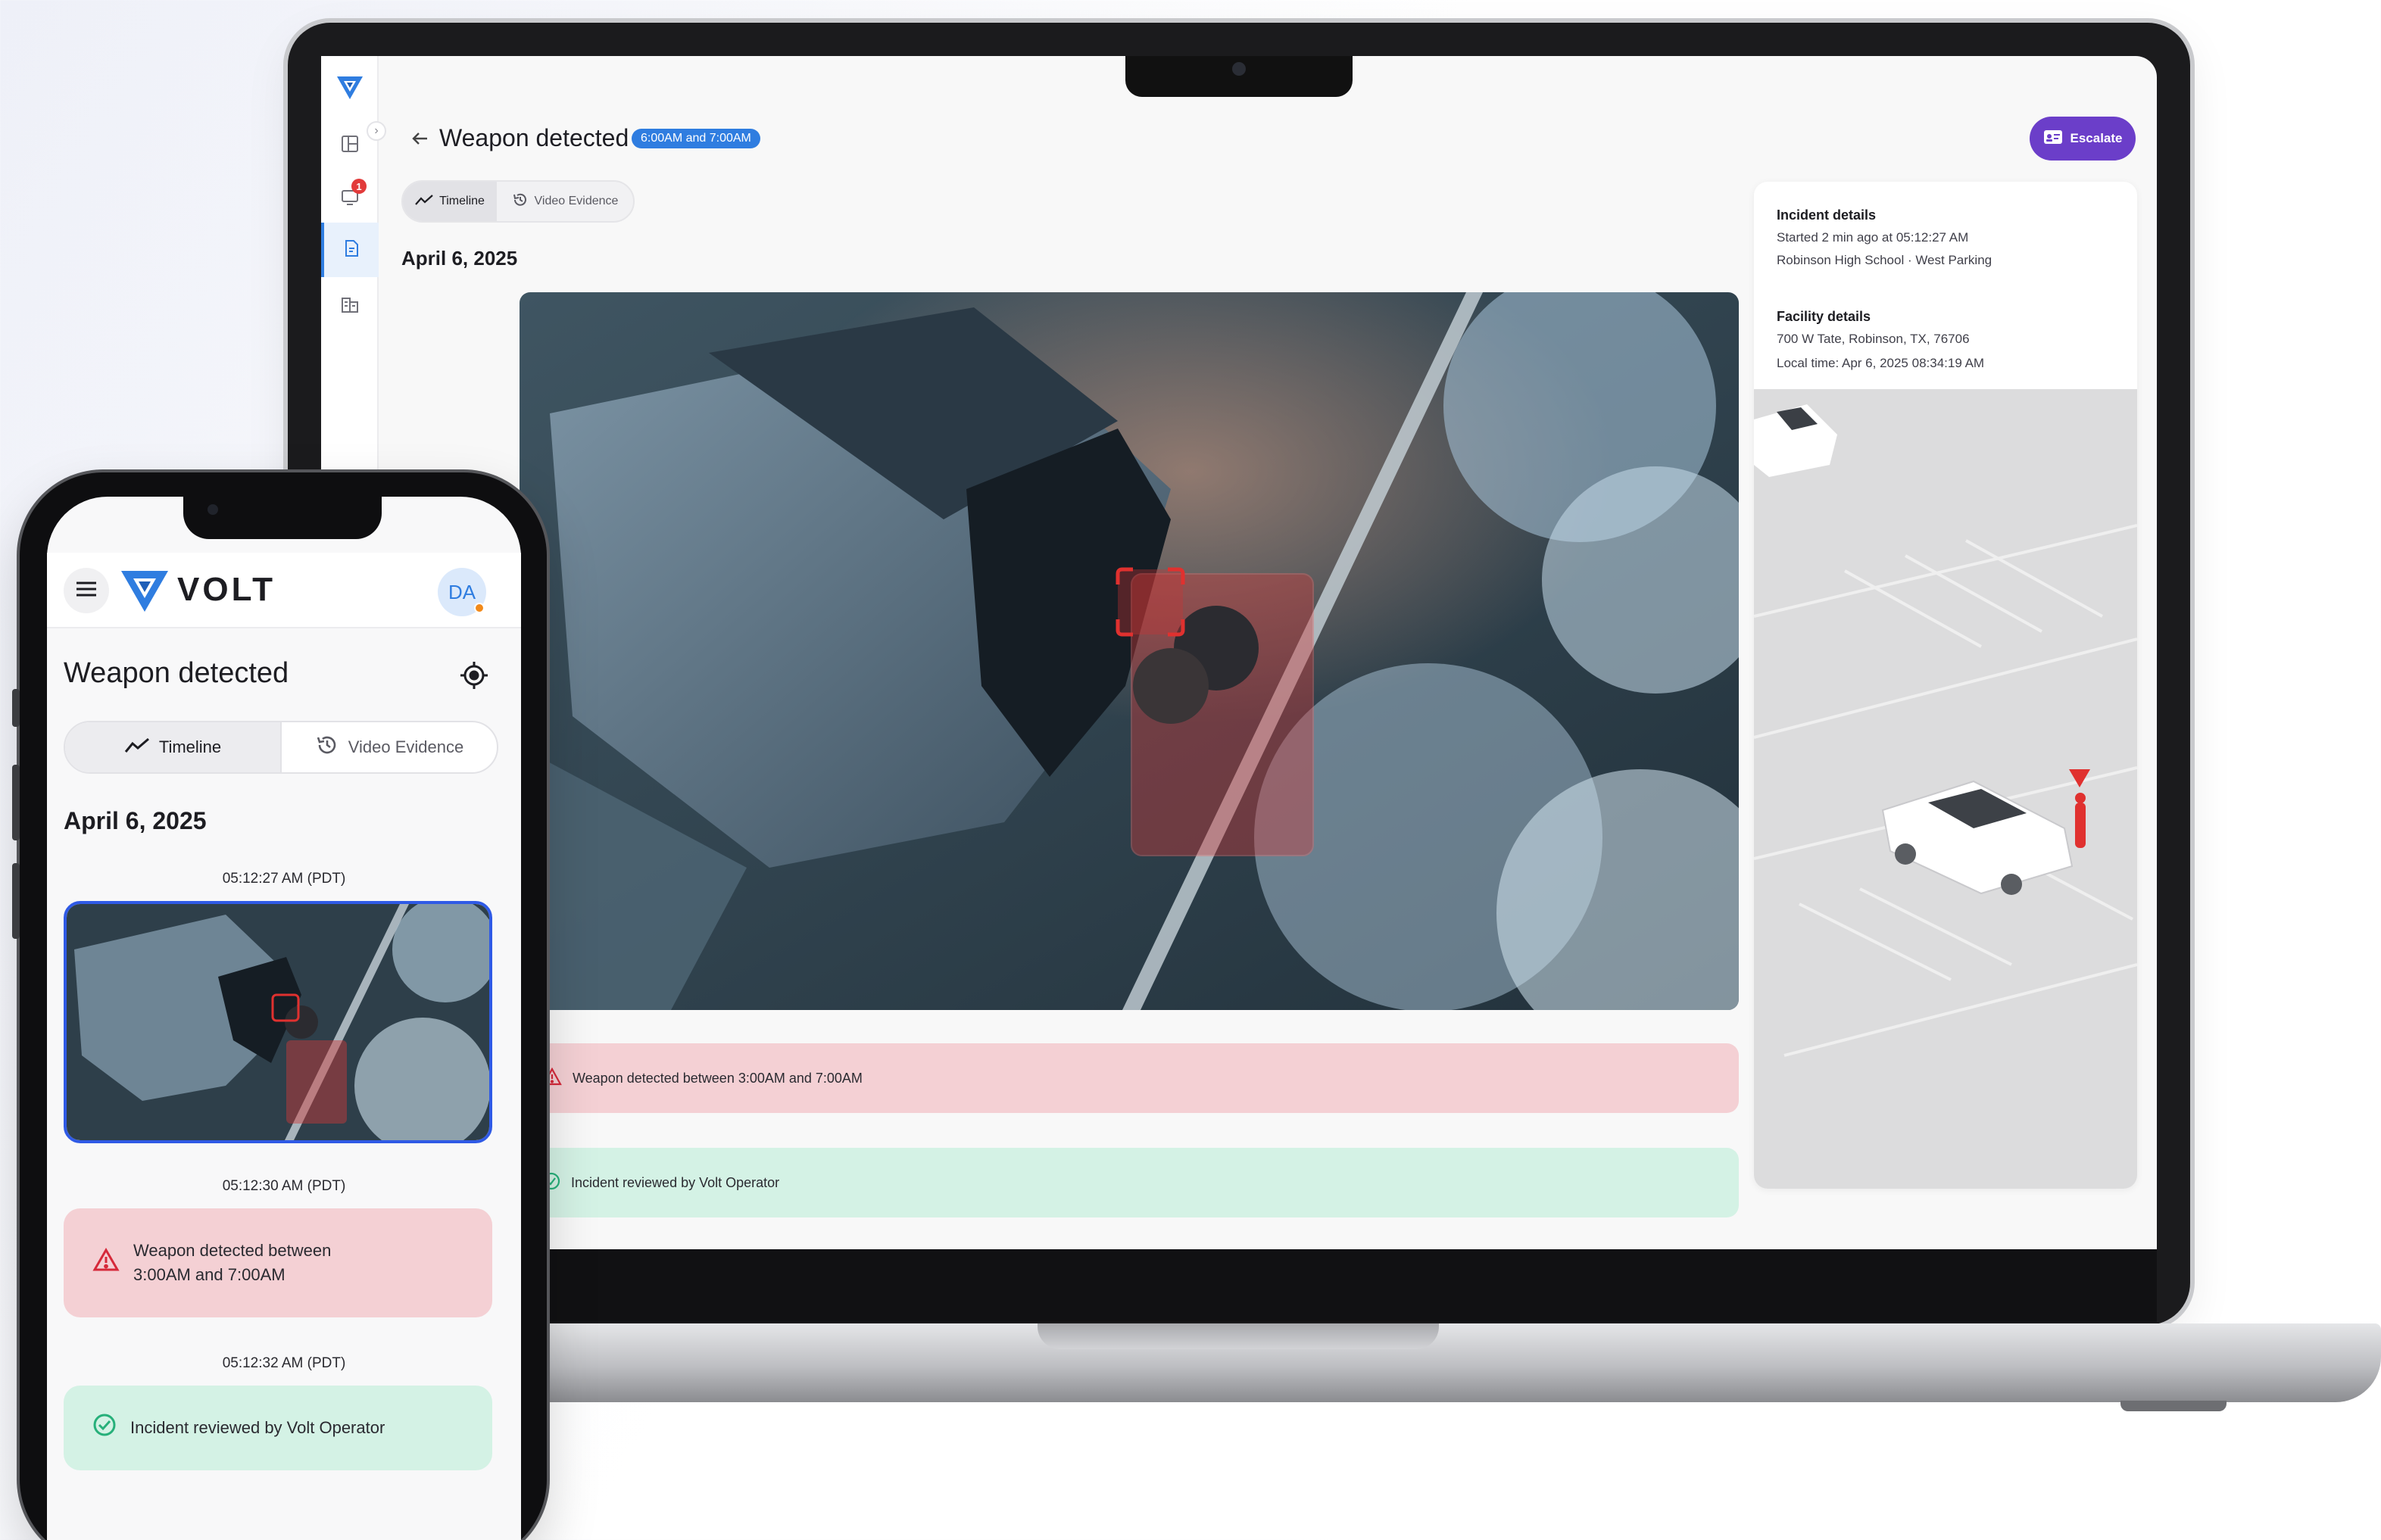 The width and height of the screenshot is (2381, 1540). What do you see at coordinates (1884, 260) in the screenshot?
I see `incident-location: Robinson High School · West Parking` at bounding box center [1884, 260].